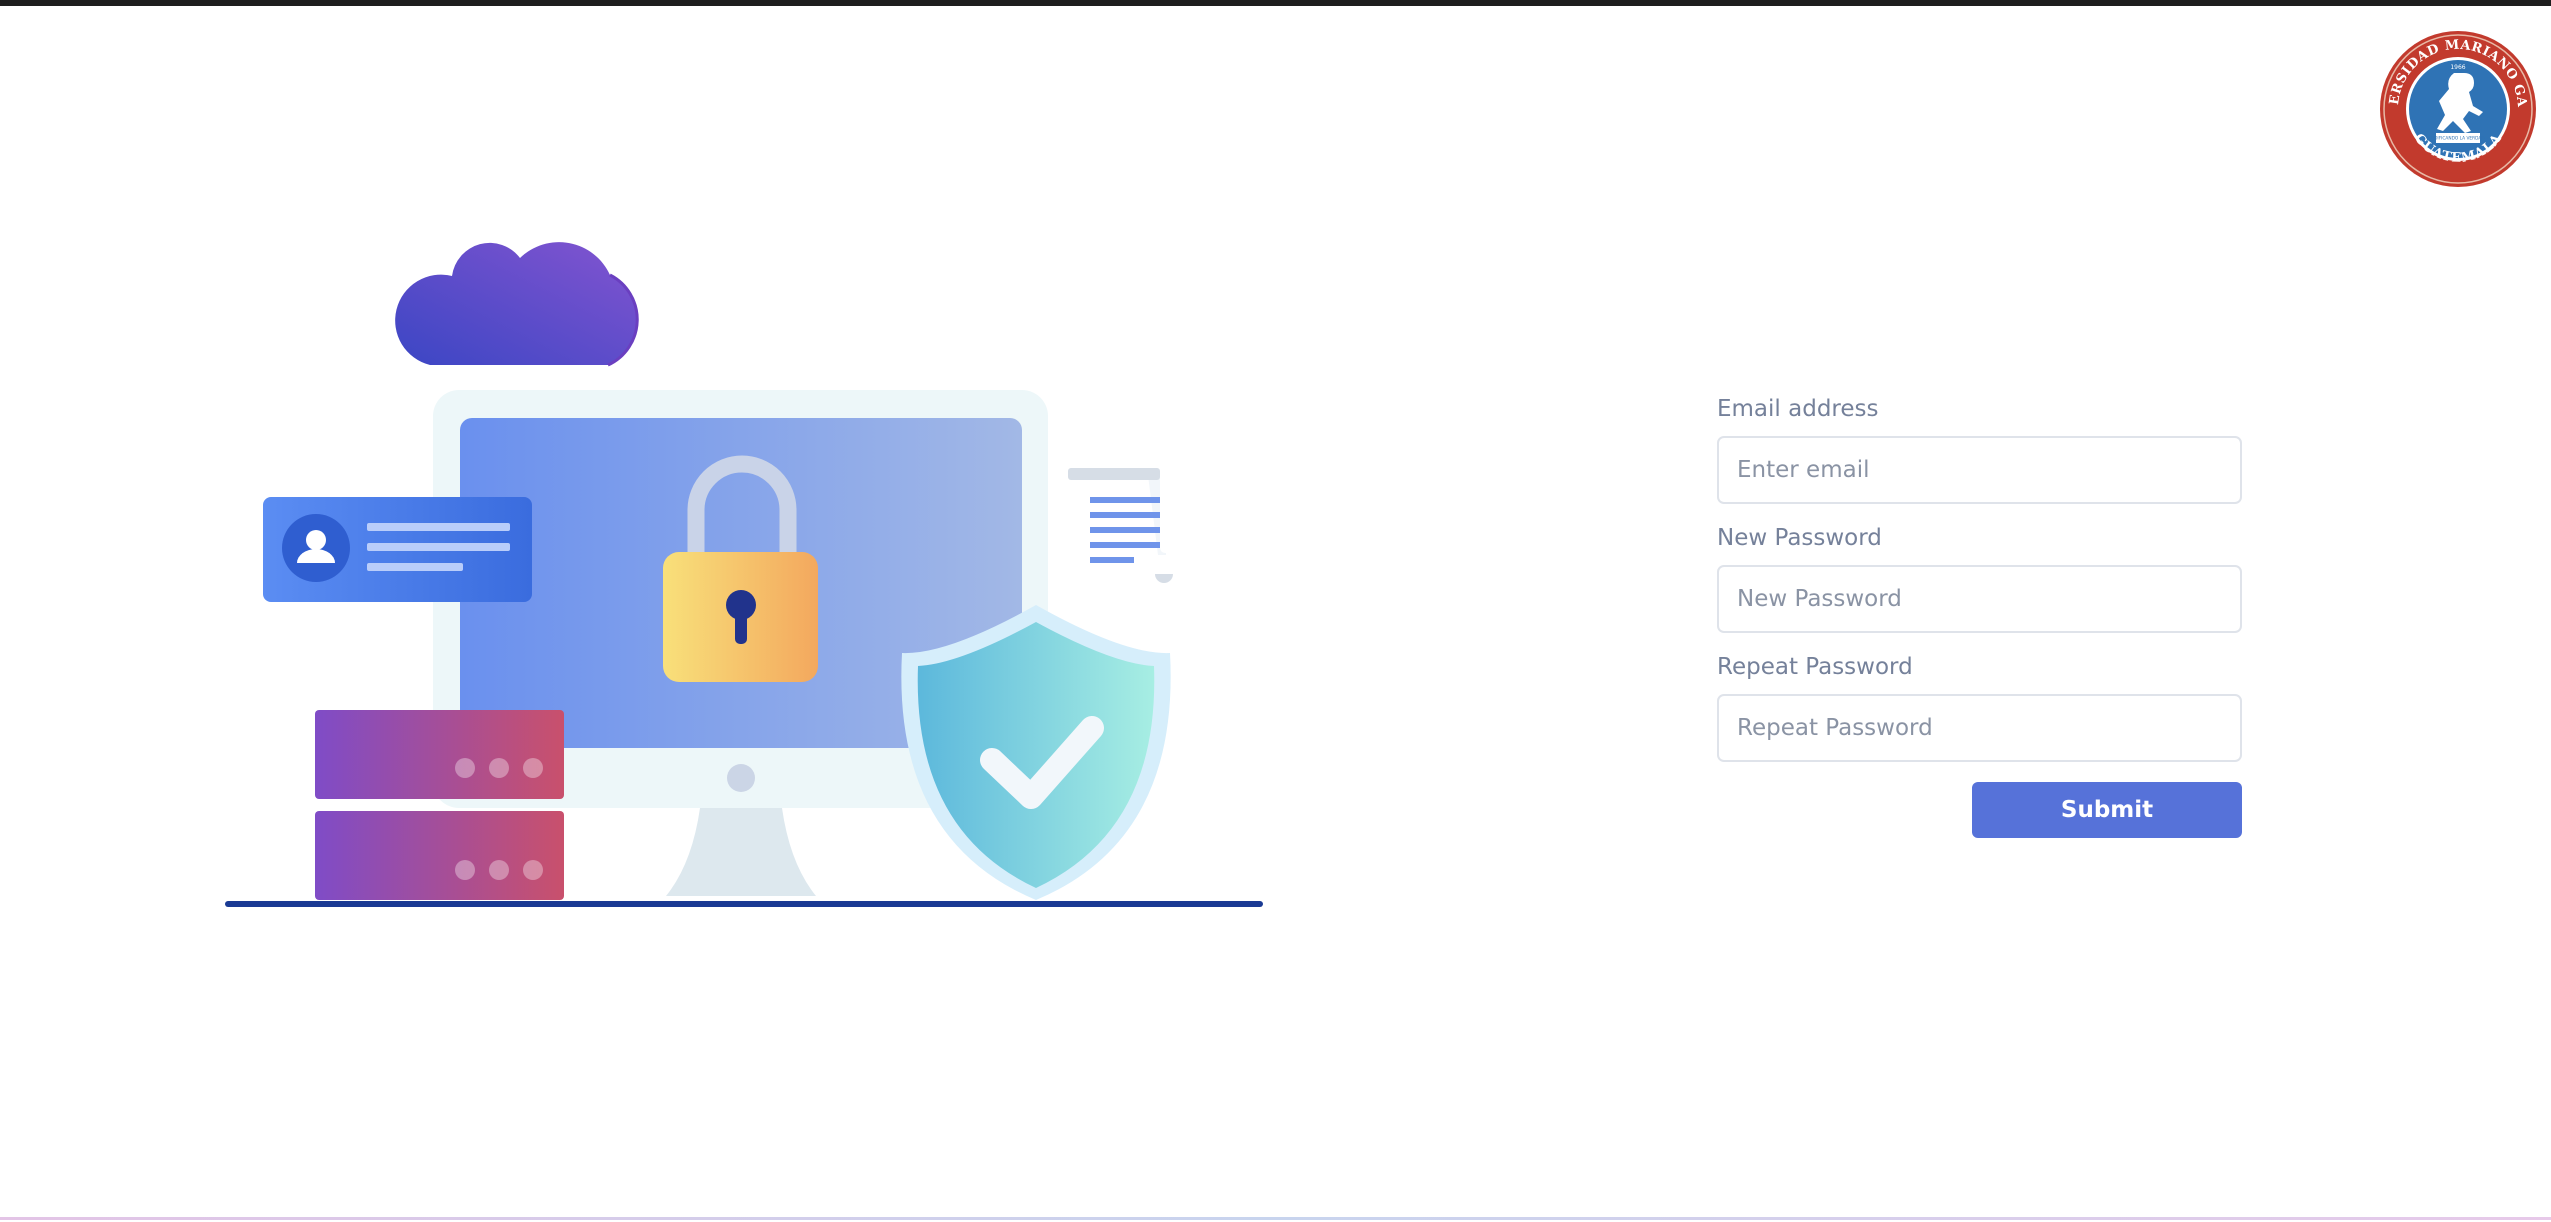  Describe the element at coordinates (1979, 728) in the screenshot. I see `repeat-password-input` at that location.